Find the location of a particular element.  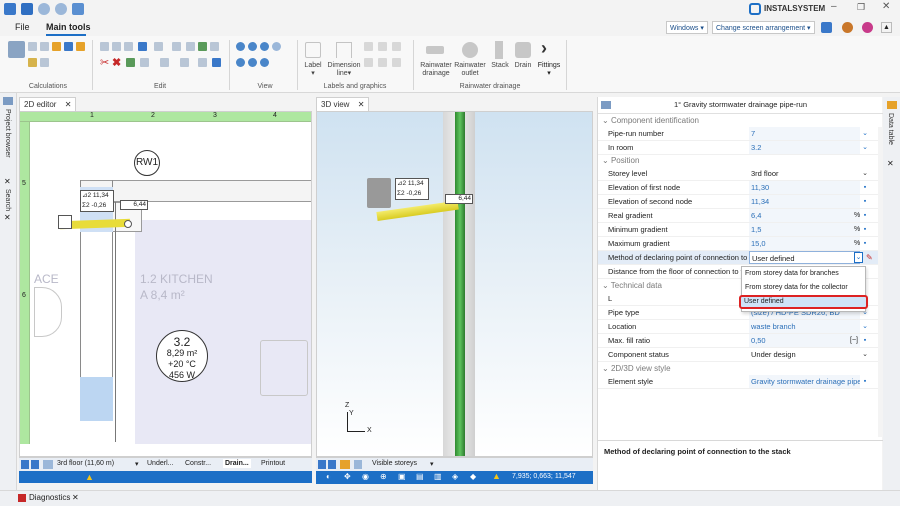

view-side-icon: ▥ is located at coordinates (438, 476).